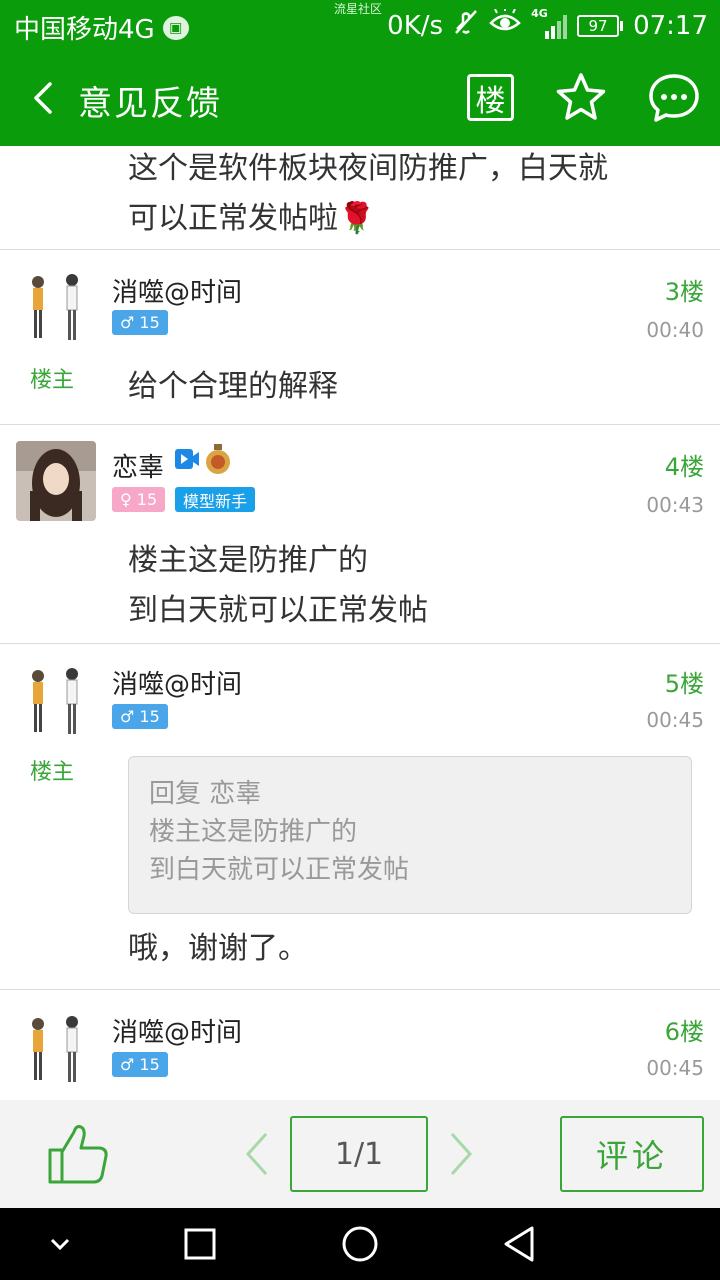 This screenshot has height=1280, width=720. I want to click on floor-number: 3楼, so click(684, 292).